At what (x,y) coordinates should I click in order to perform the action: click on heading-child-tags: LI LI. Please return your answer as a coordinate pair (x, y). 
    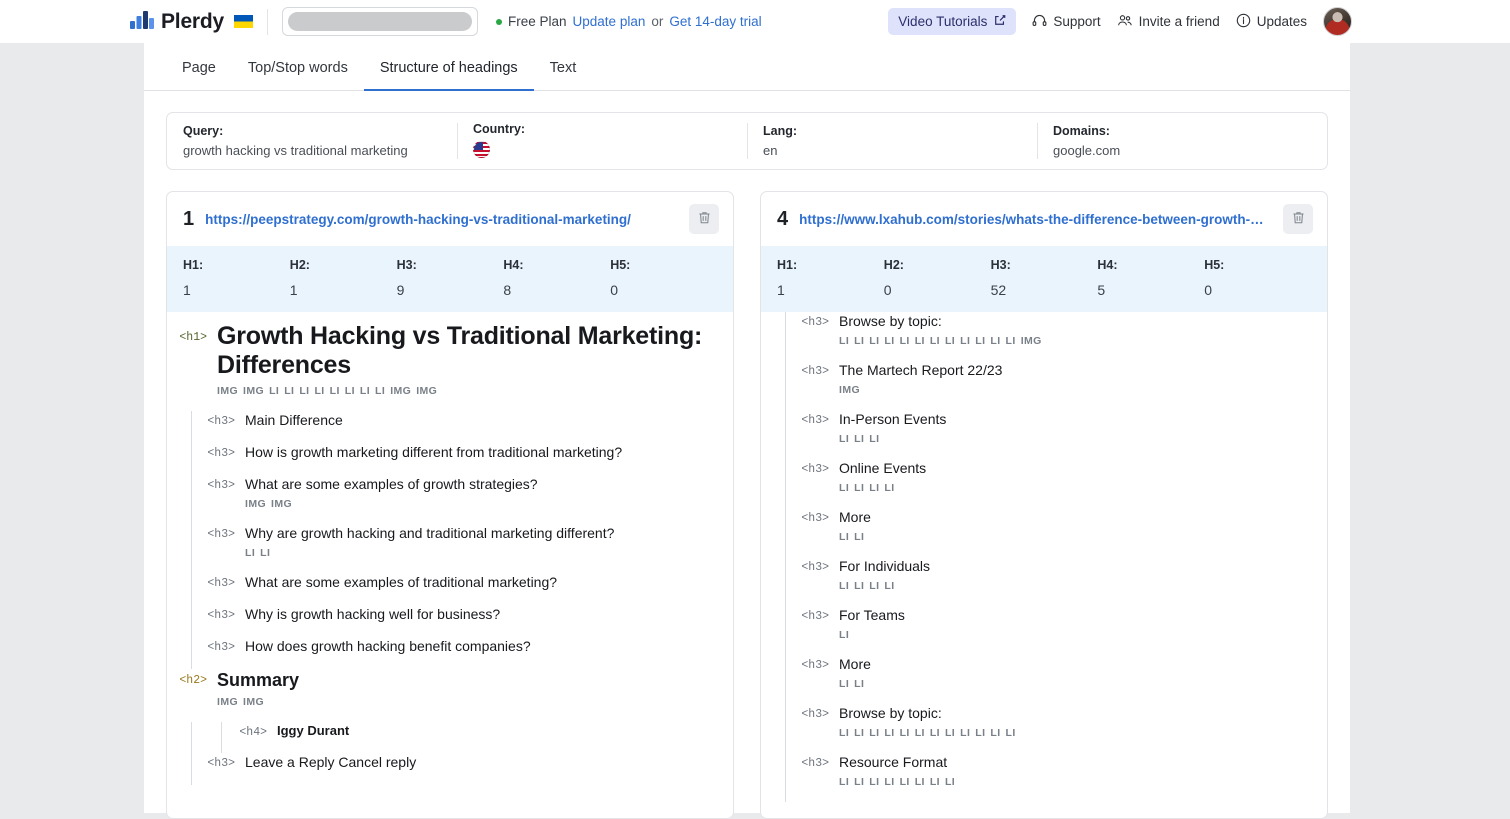
    Looking at the image, I should click on (482, 553).